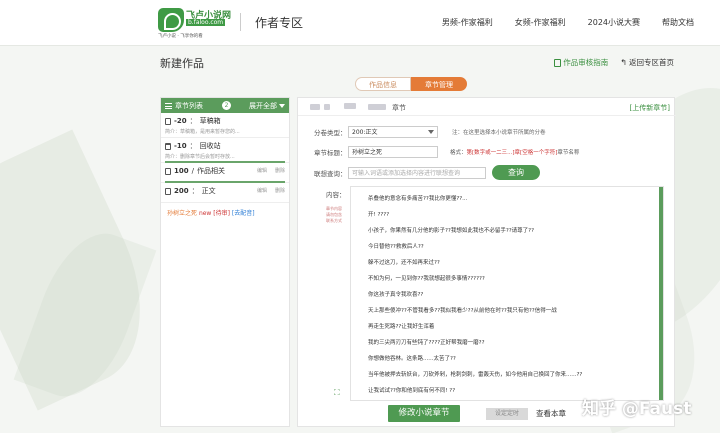 The width and height of the screenshot is (720, 433). What do you see at coordinates (558, 62) in the screenshot?
I see `document-icon` at bounding box center [558, 62].